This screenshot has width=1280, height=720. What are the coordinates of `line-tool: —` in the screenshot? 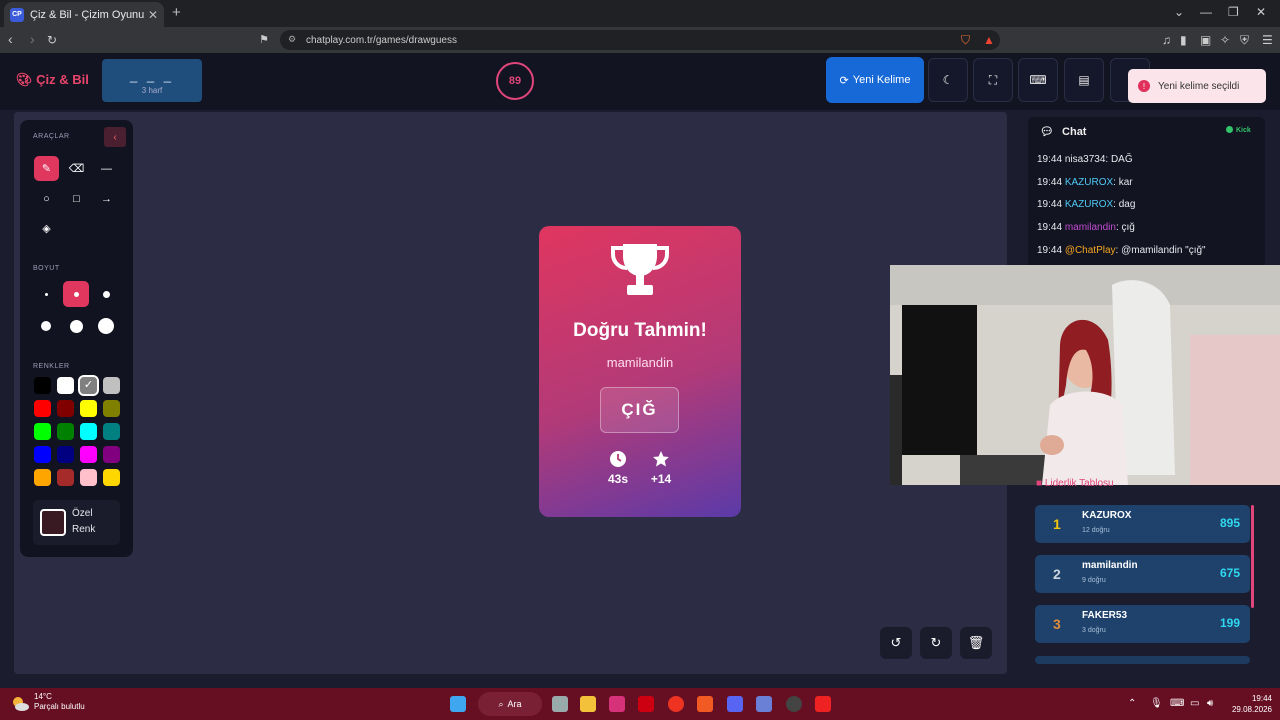 It's located at (106, 168).